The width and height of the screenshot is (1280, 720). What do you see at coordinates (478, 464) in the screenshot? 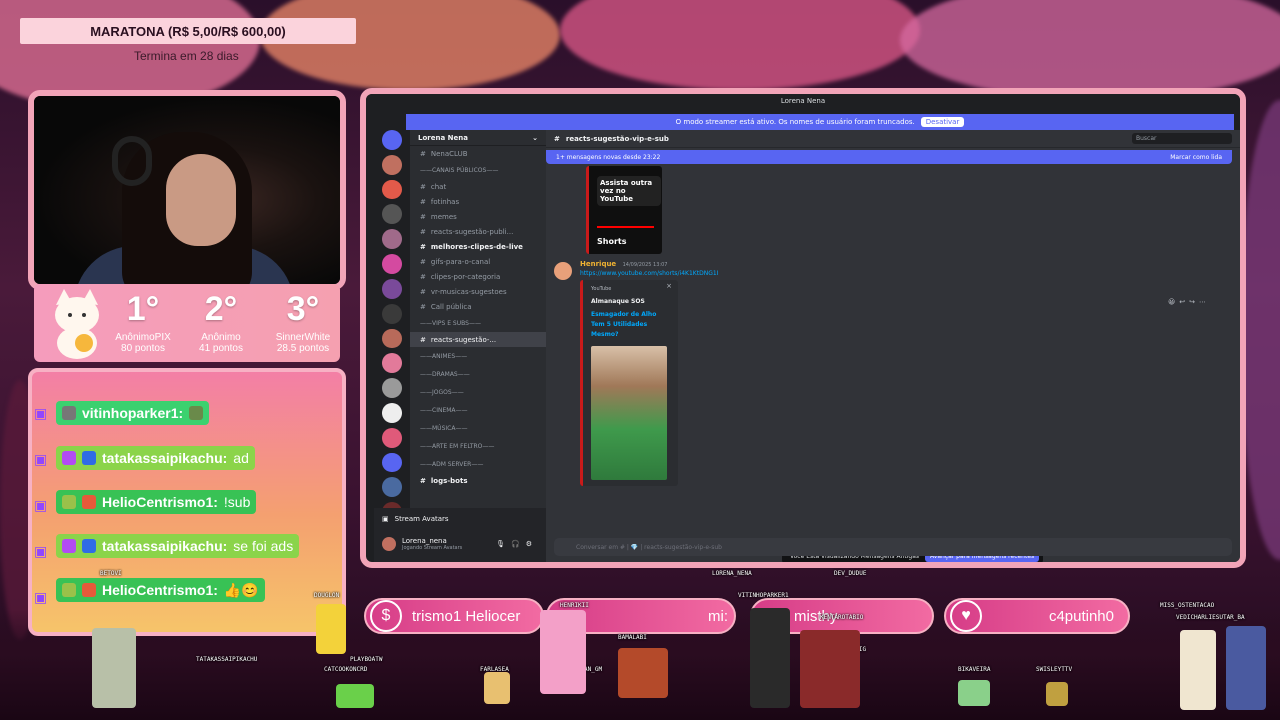
I see `channel-category: —— ADM SERVER ——` at bounding box center [478, 464].